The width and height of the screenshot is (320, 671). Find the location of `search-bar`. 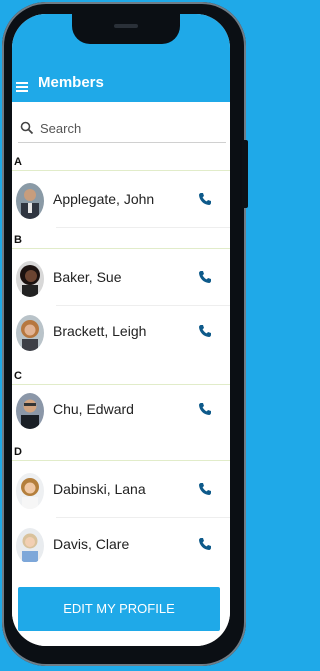

search-bar is located at coordinates (122, 130).